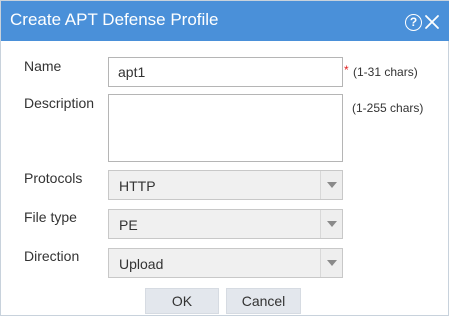  I want to click on file-type-select: PE, so click(225, 224).